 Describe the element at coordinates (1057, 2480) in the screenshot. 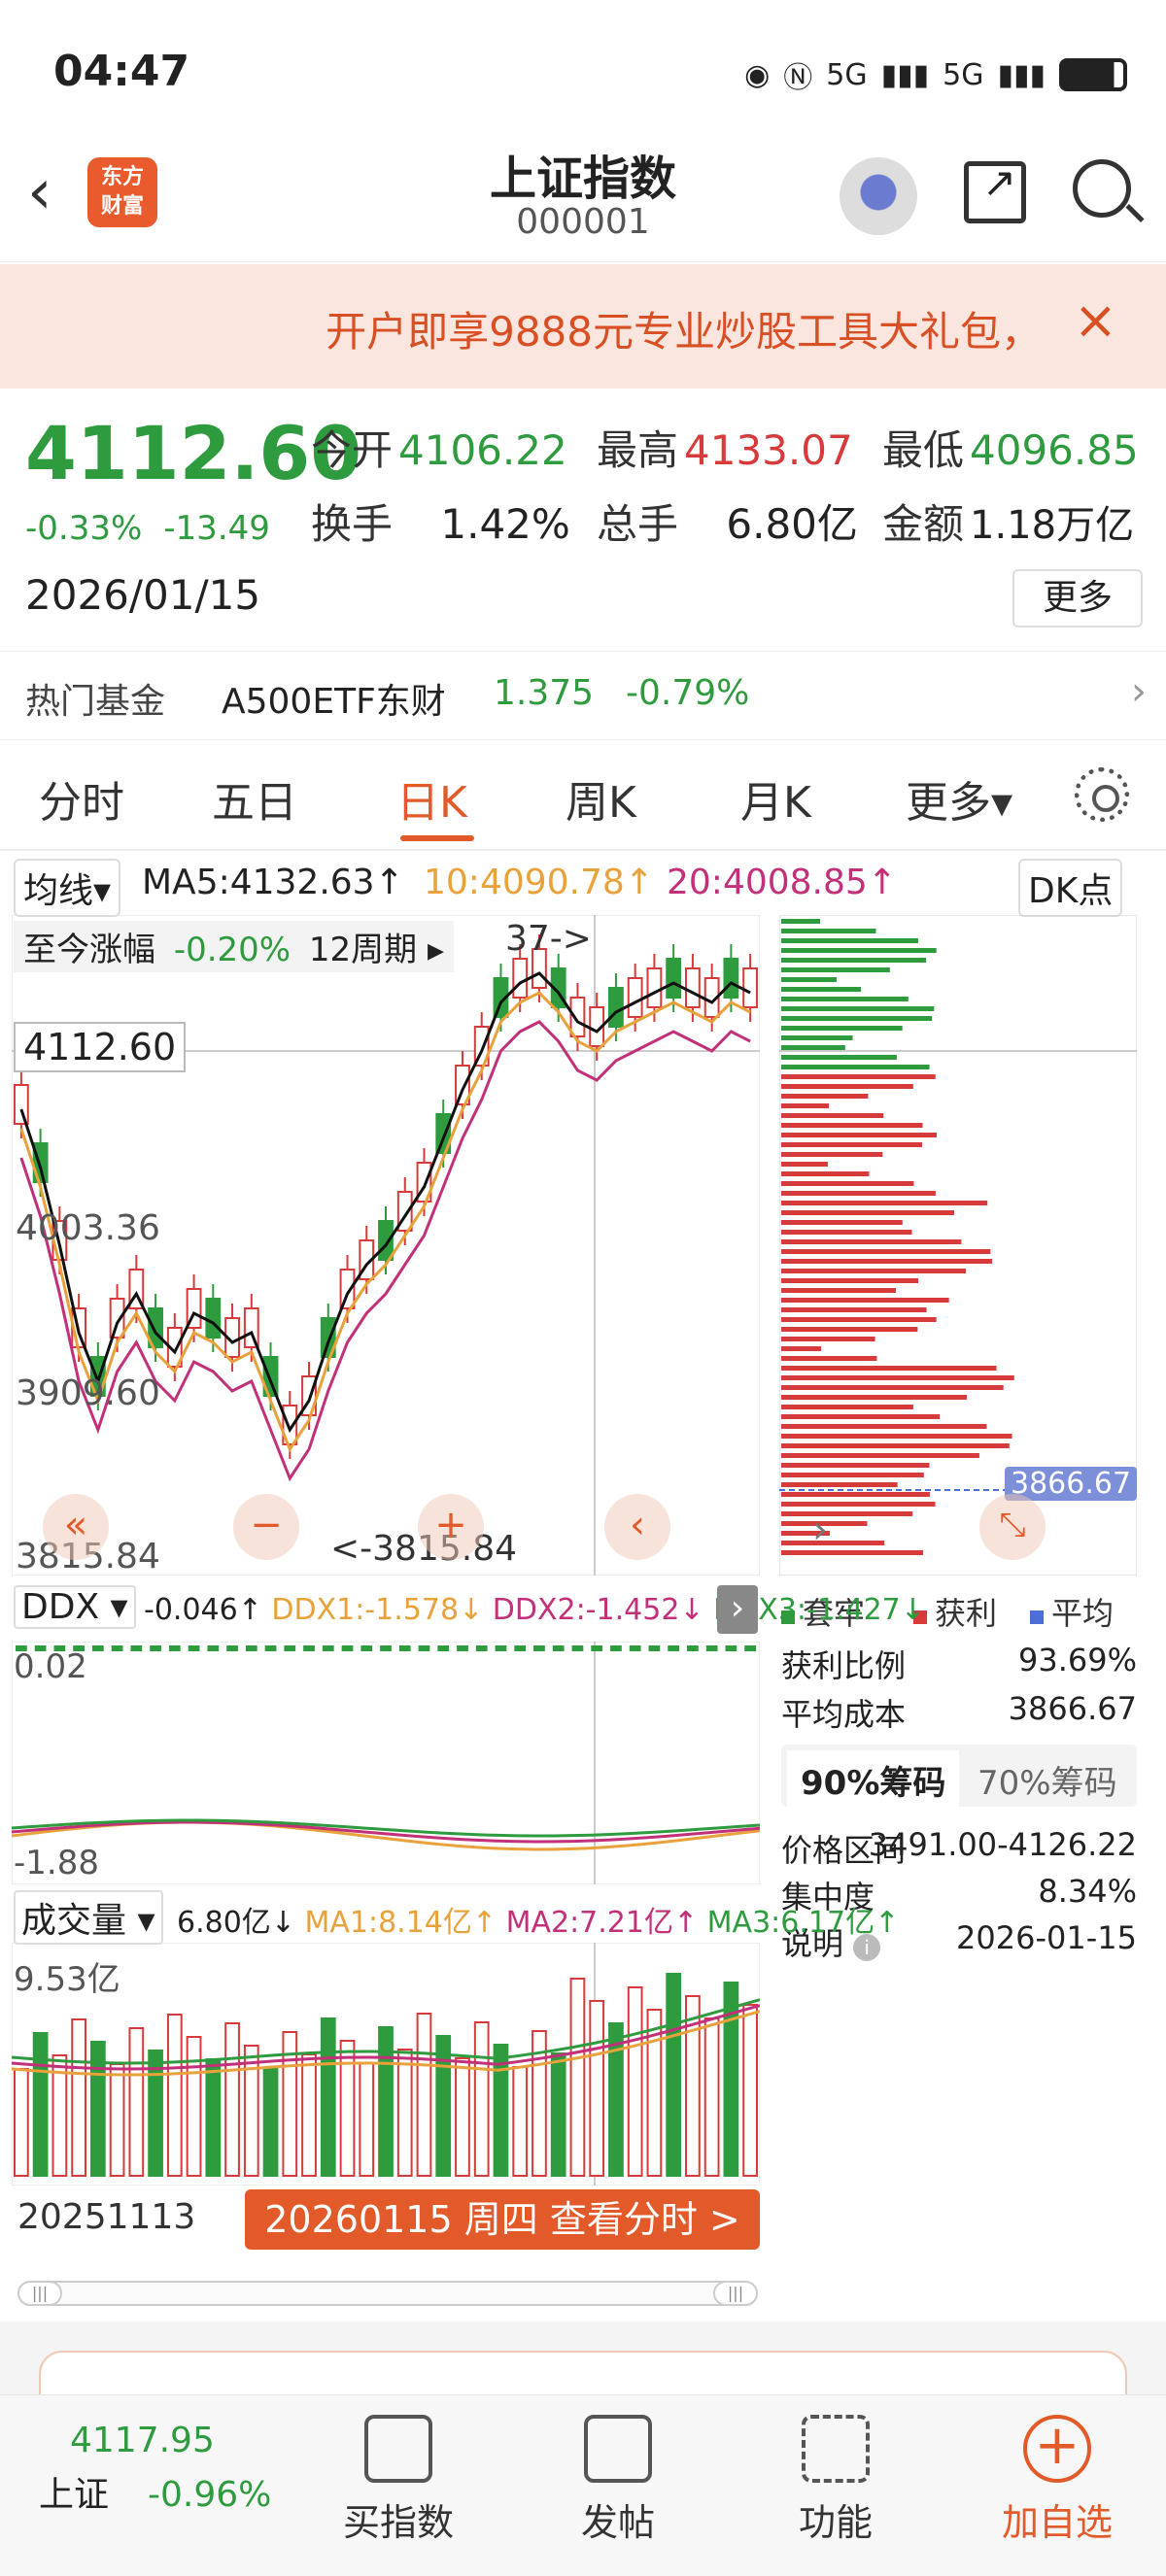

I see `nav-add-watchlist: + 加自选` at that location.